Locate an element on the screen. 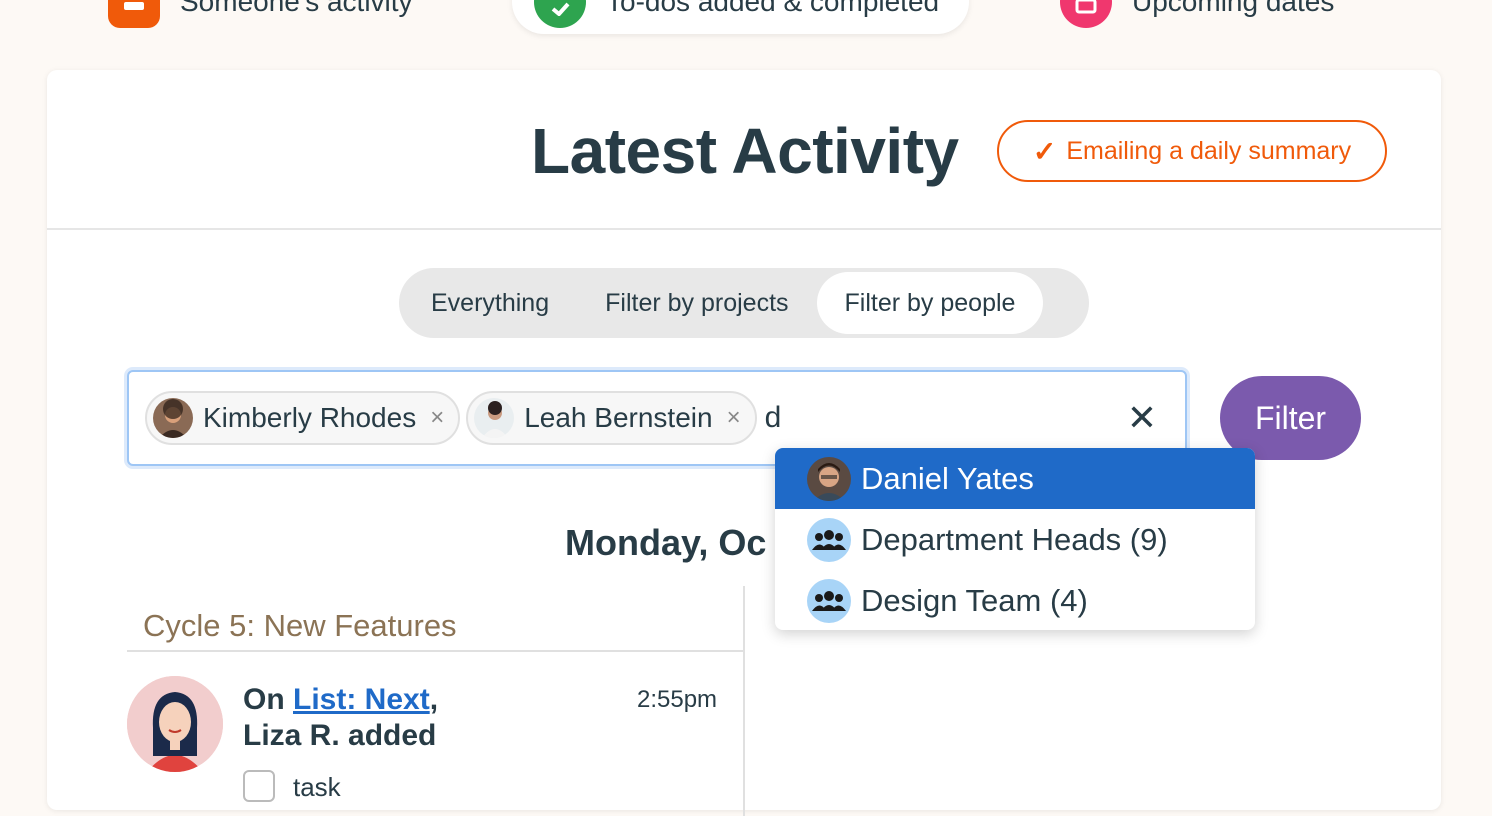 The height and width of the screenshot is (816, 1492). daily-summary-button: ✓ Emailing a daily summary is located at coordinates (1192, 151).